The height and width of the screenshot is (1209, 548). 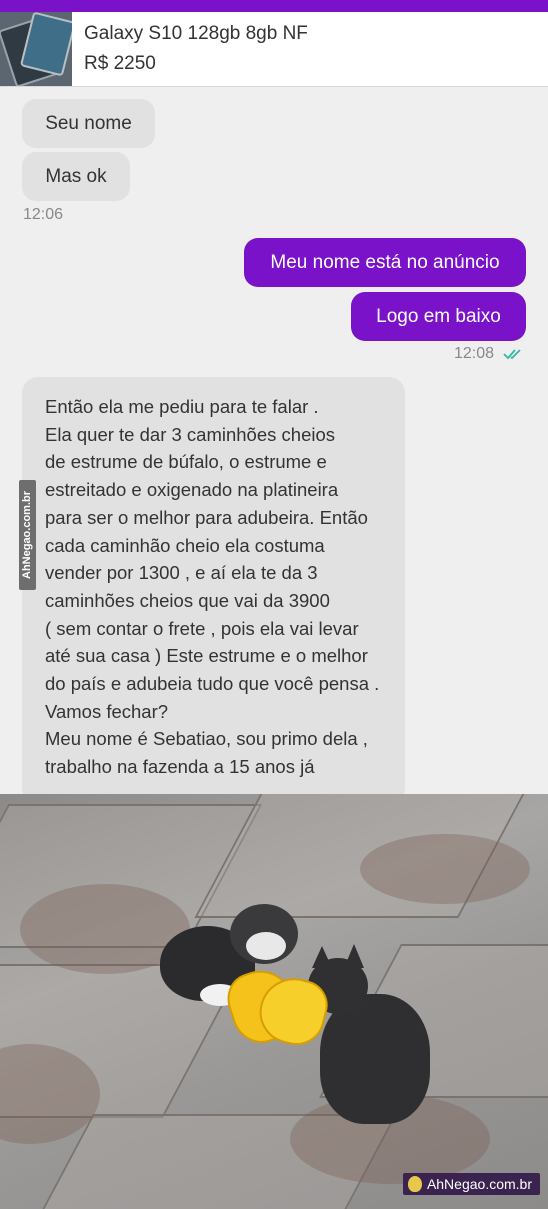 I want to click on side-watermark: AhNegao.com.br, so click(x=27, y=535).